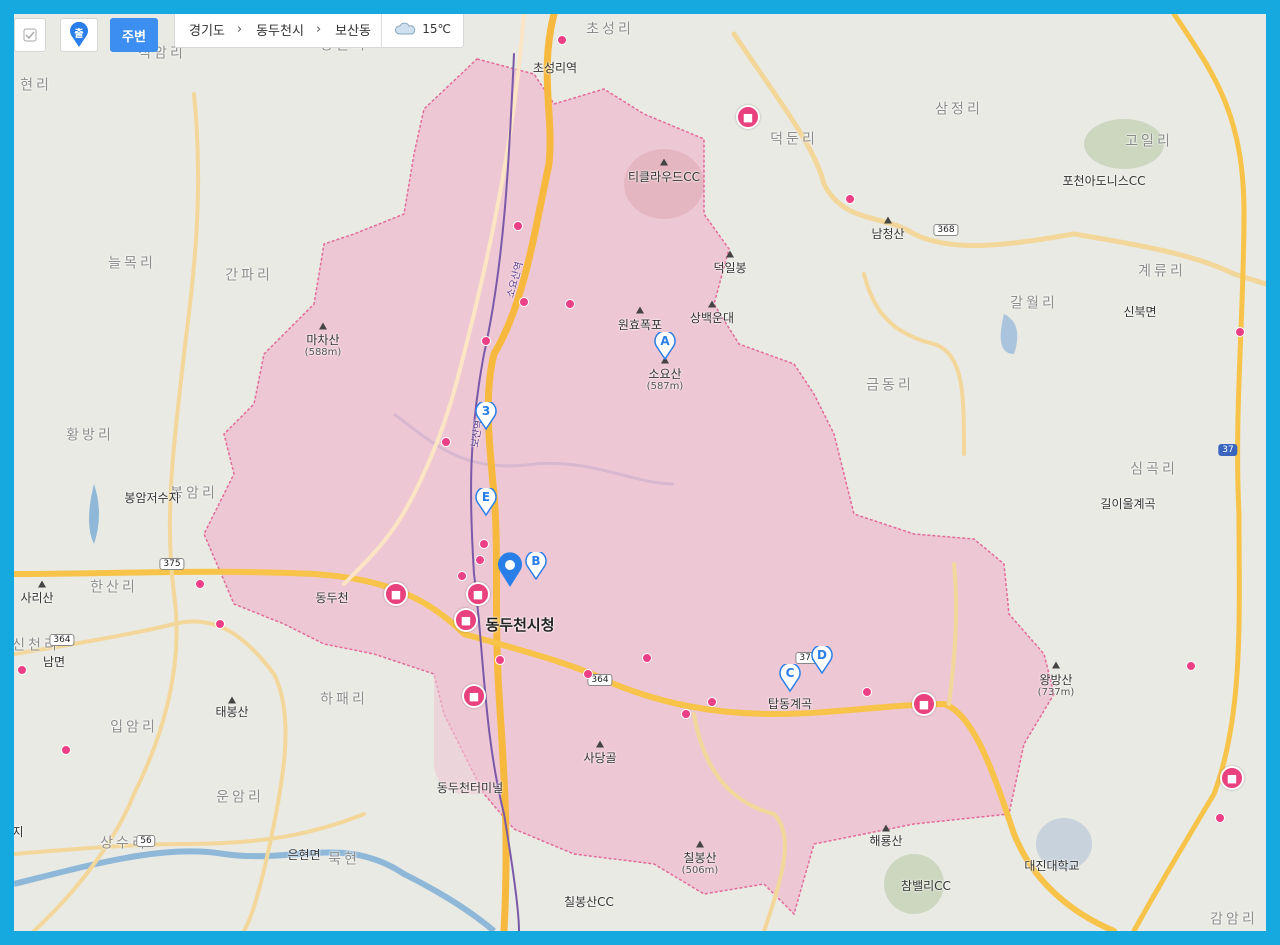 The height and width of the screenshot is (945, 1280). I want to click on search-result-marker-e: E, so click(486, 501).